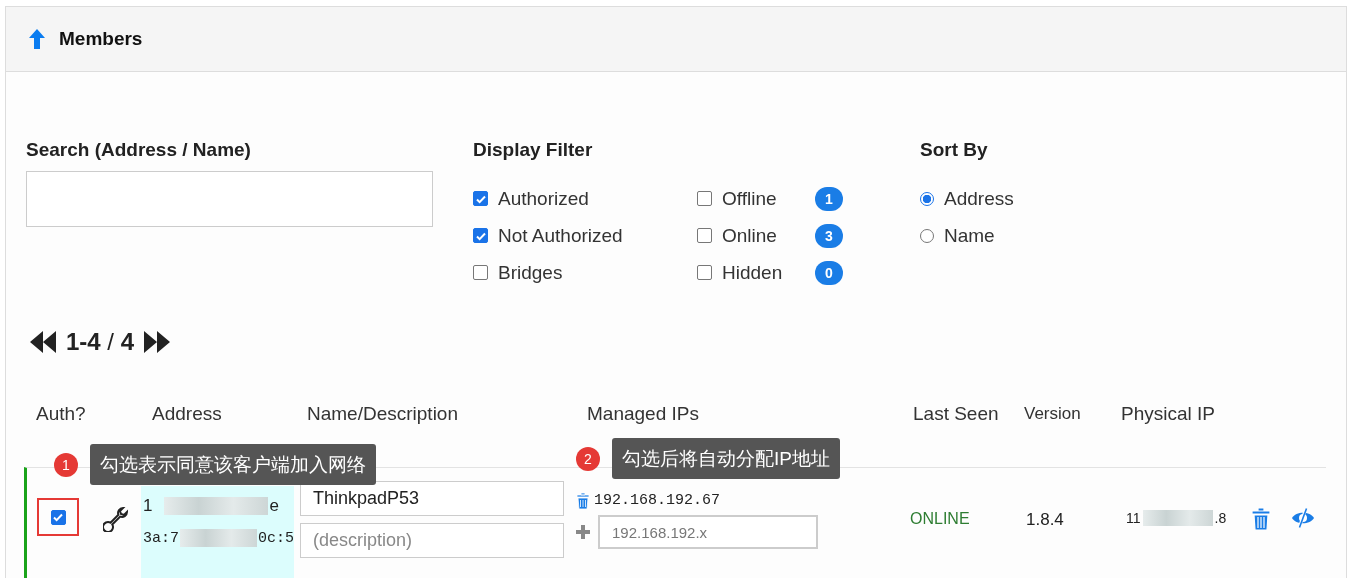 The image size is (1351, 578). Describe the element at coordinates (954, 150) in the screenshot. I see `sort-by-label: Sort By` at that location.